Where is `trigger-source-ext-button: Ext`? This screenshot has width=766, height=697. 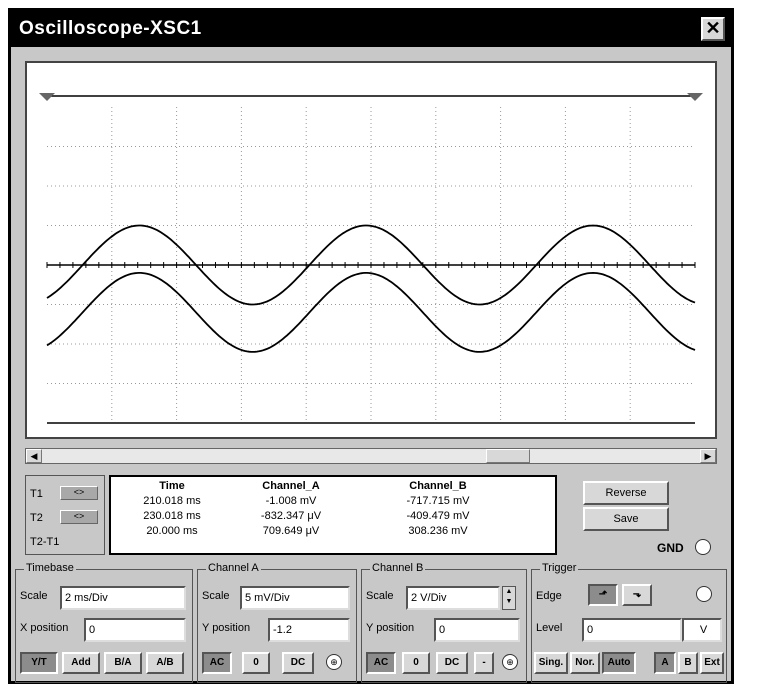
trigger-source-ext-button: Ext is located at coordinates (712, 663).